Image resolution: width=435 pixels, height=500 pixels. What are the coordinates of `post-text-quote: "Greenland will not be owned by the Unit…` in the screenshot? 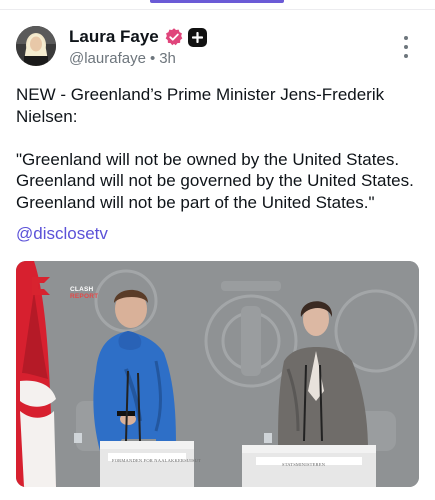 It's located at (215, 180).